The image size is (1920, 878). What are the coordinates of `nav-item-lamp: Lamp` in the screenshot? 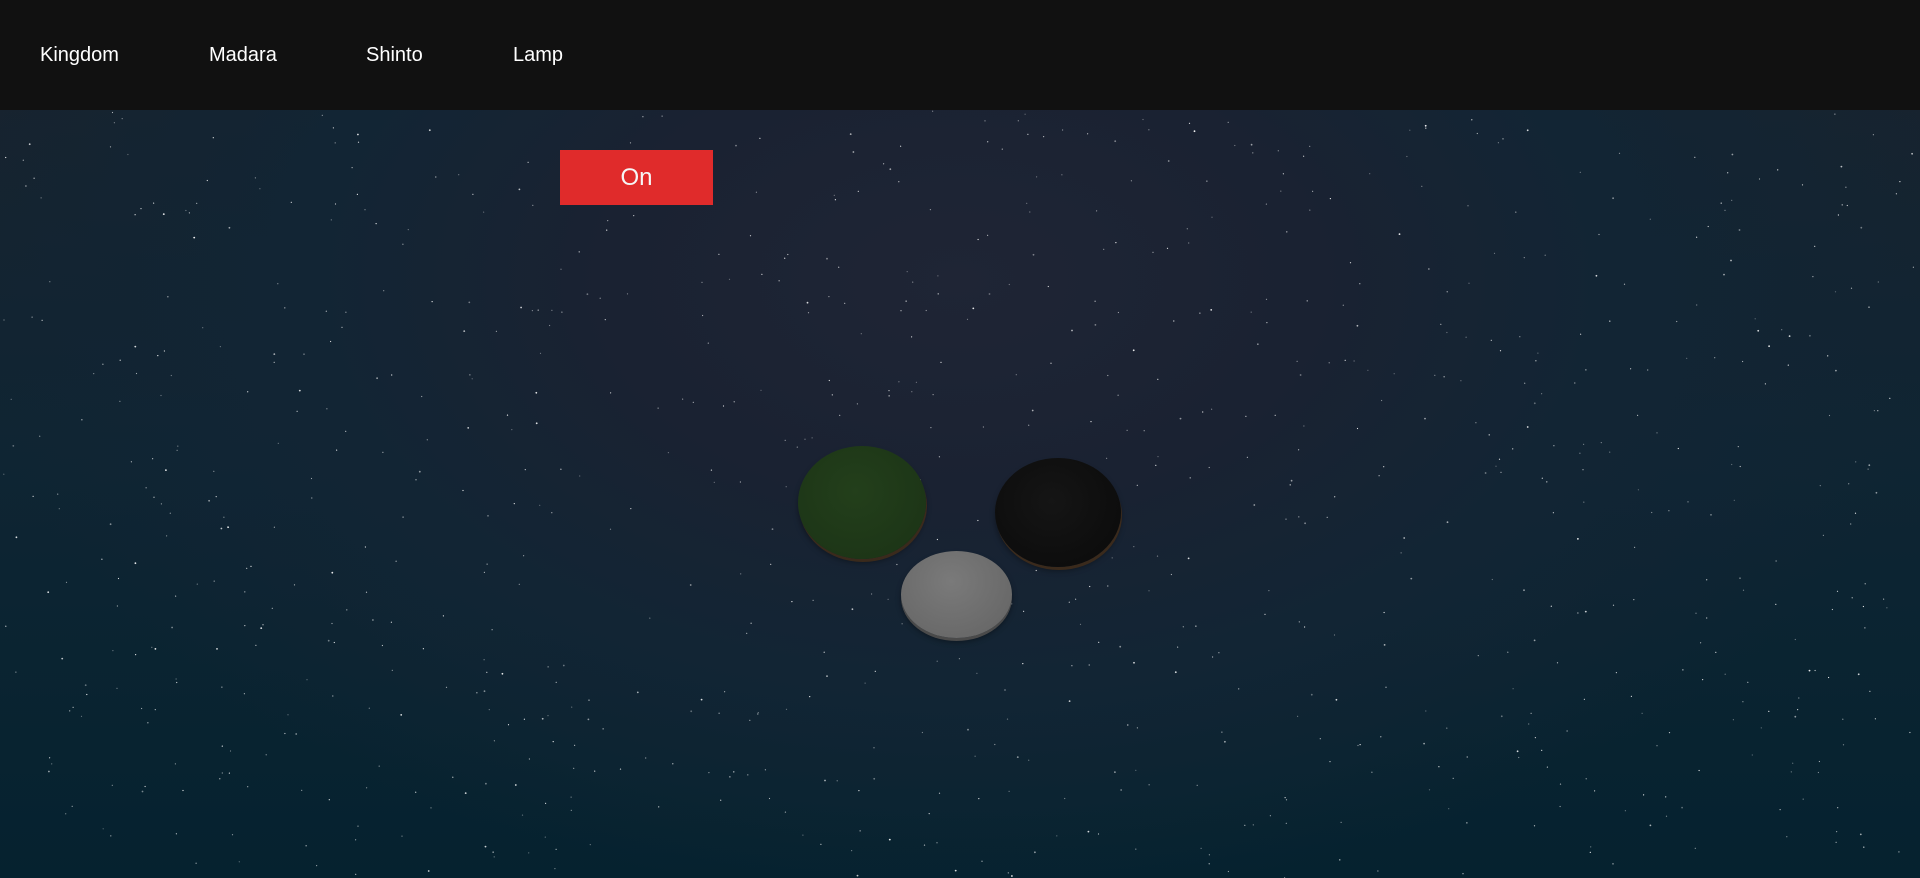 It's located at (538, 55).